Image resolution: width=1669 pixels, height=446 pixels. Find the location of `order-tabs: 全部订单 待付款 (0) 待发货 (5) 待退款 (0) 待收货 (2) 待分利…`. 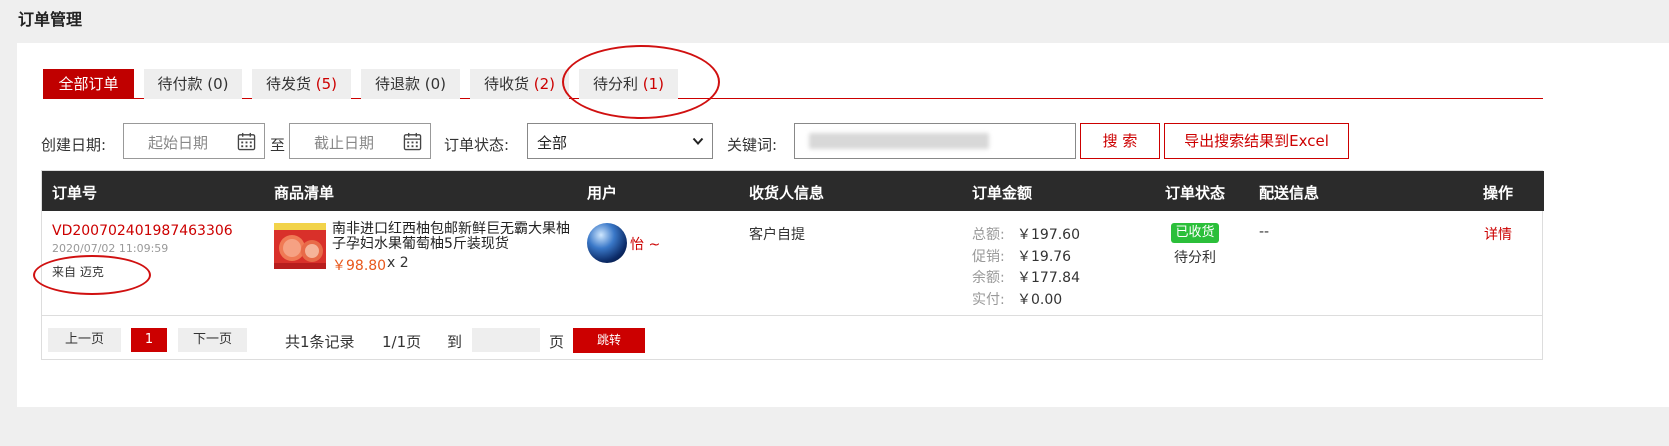

order-tabs: 全部订单 待付款 (0) 待发货 (5) 待退款 (0) 待收货 (2) 待分利… is located at coordinates (793, 84).